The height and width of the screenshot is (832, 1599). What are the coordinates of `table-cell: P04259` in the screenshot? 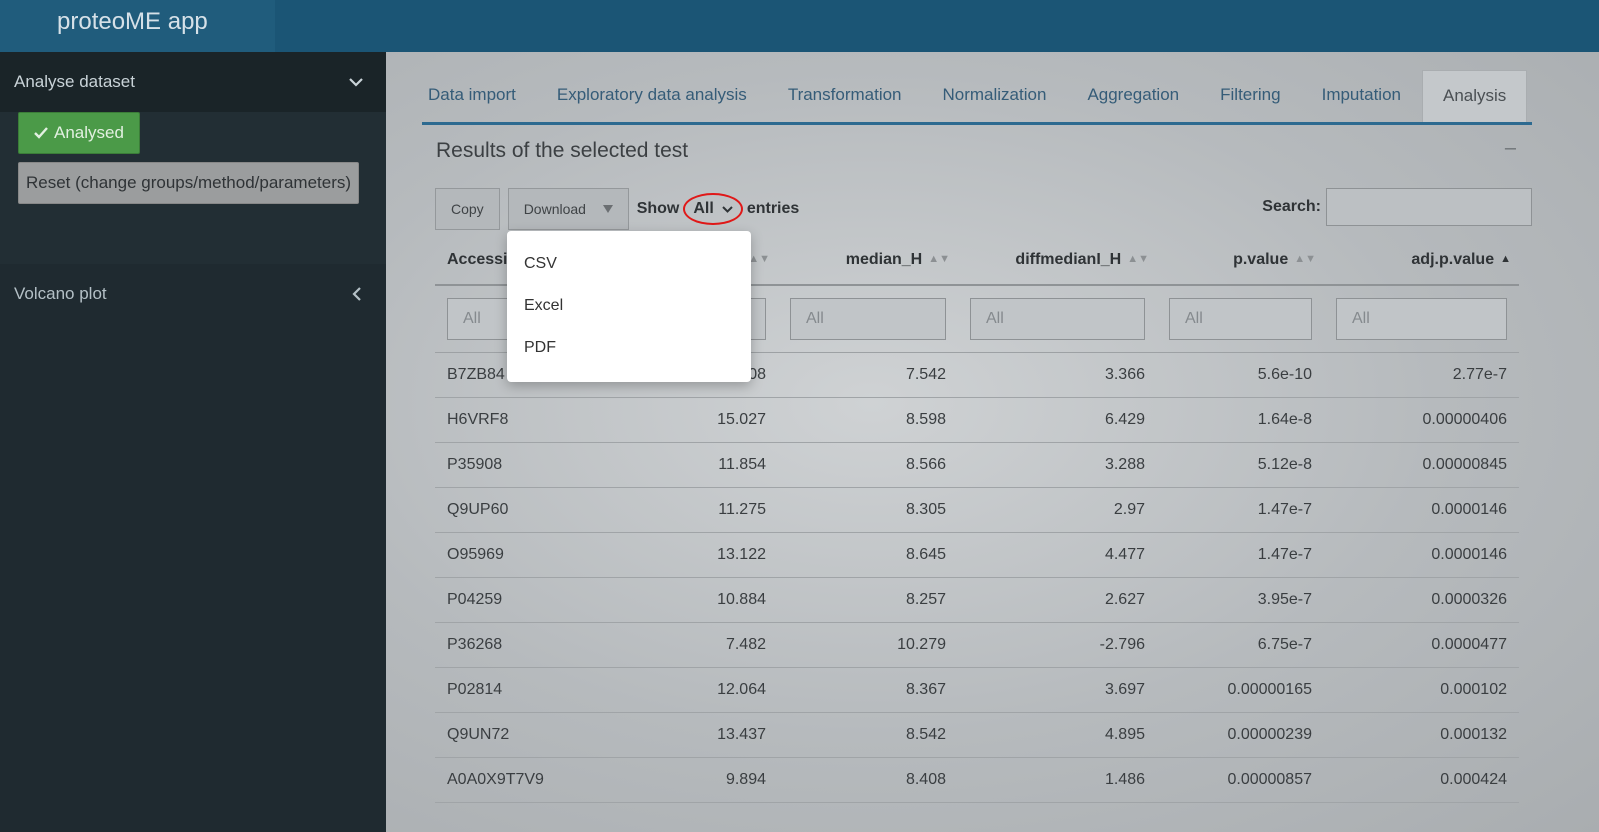 It's located at (525, 600).